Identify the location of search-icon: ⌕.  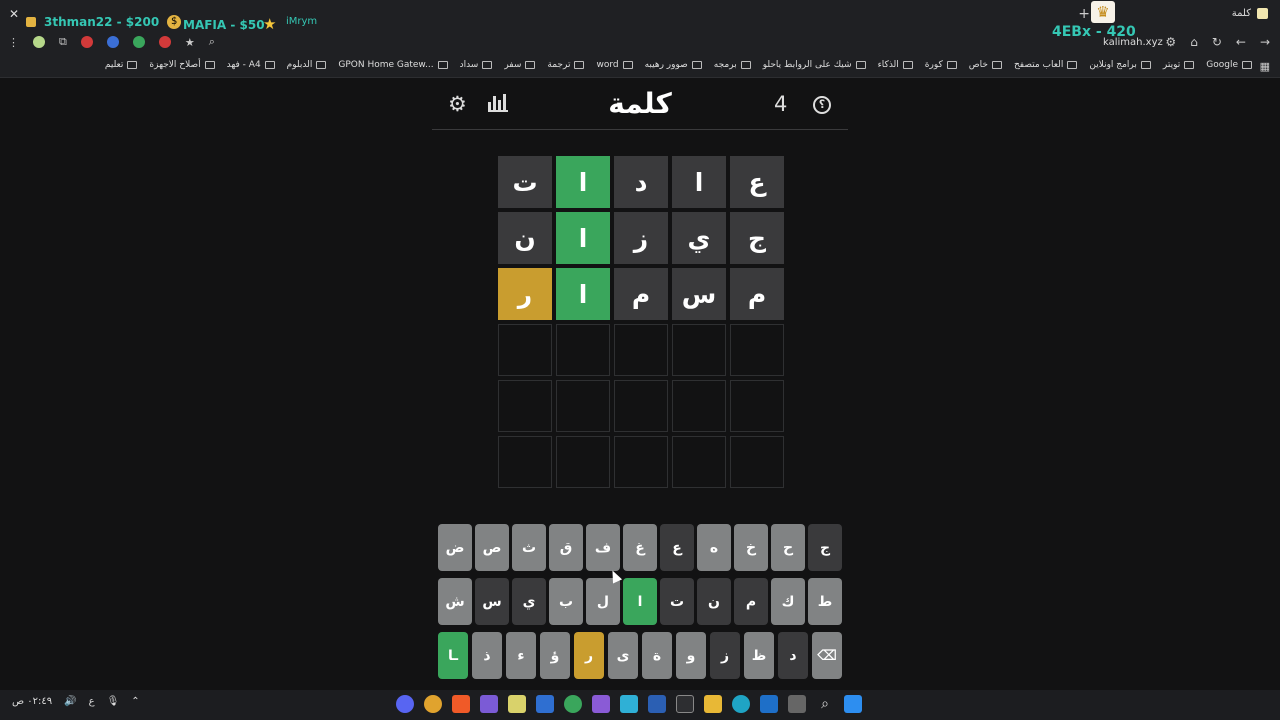
(825, 704).